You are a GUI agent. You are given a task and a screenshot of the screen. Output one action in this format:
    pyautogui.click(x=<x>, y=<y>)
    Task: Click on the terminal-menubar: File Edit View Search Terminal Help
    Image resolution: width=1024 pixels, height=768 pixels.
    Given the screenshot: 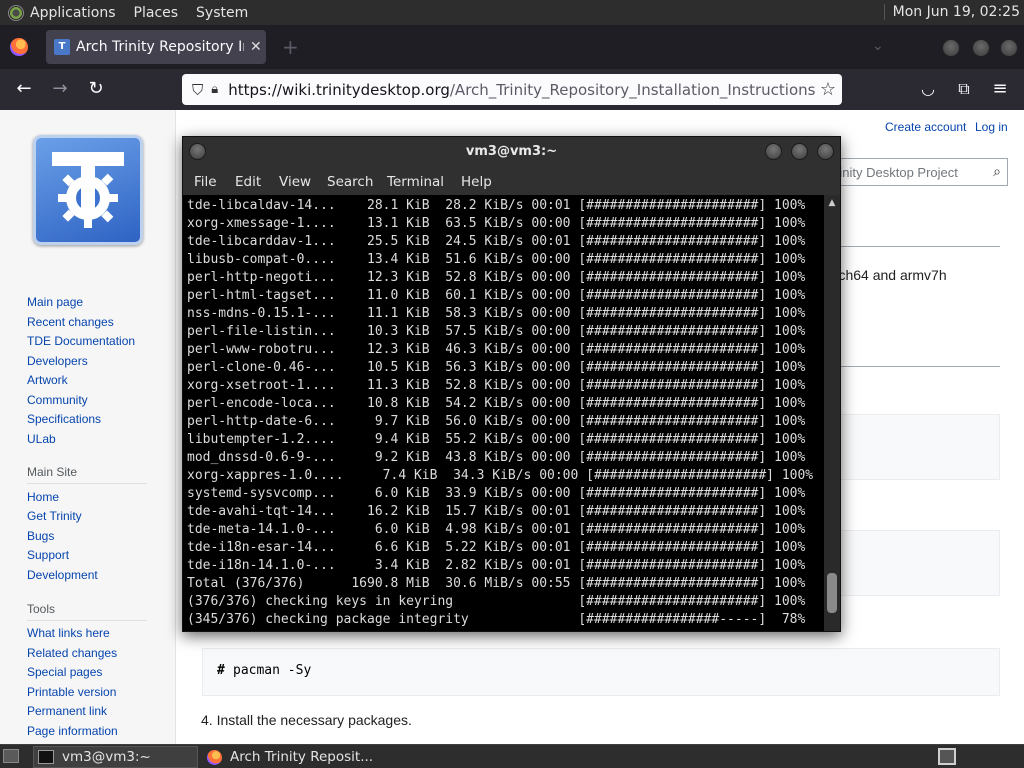 What is the action you would take?
    pyautogui.click(x=511, y=182)
    